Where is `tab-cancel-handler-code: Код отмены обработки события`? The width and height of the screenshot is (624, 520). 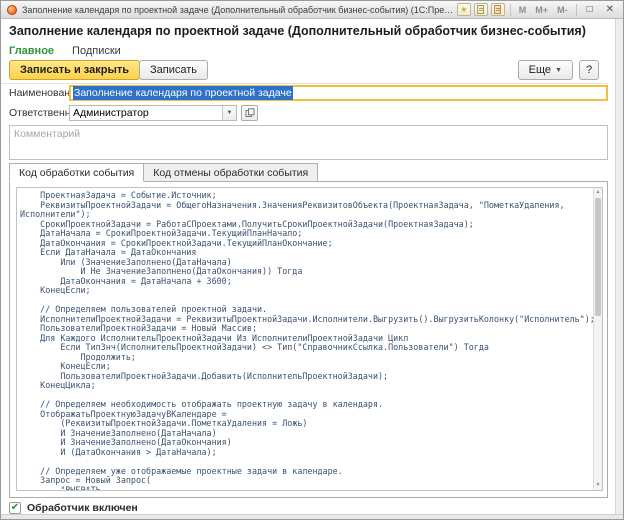
tab-cancel-handler-code: Код отмены обработки события is located at coordinates (231, 172).